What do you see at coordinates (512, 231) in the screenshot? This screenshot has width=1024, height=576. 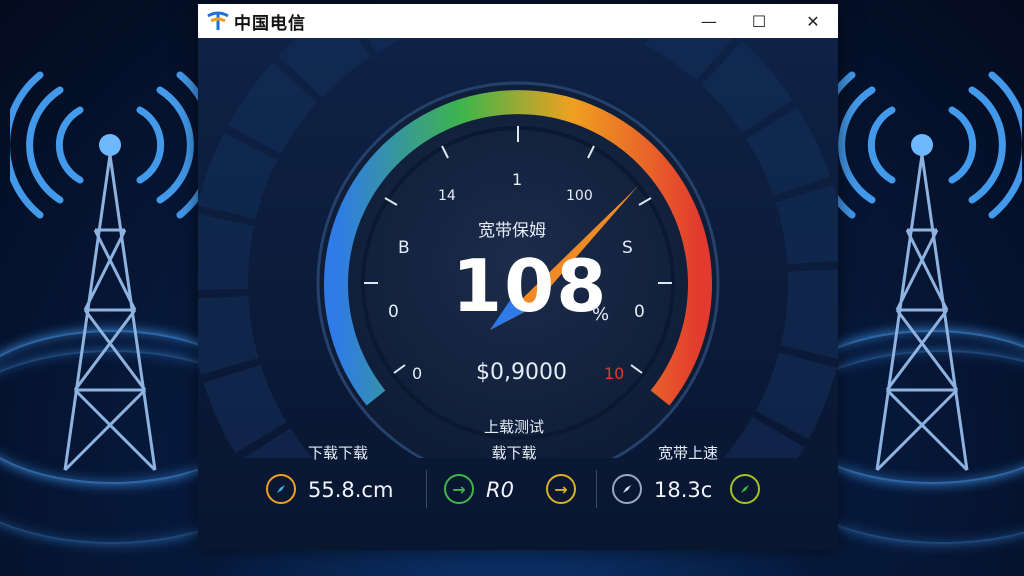 I see `gauge-caption: 宽带保姆` at bounding box center [512, 231].